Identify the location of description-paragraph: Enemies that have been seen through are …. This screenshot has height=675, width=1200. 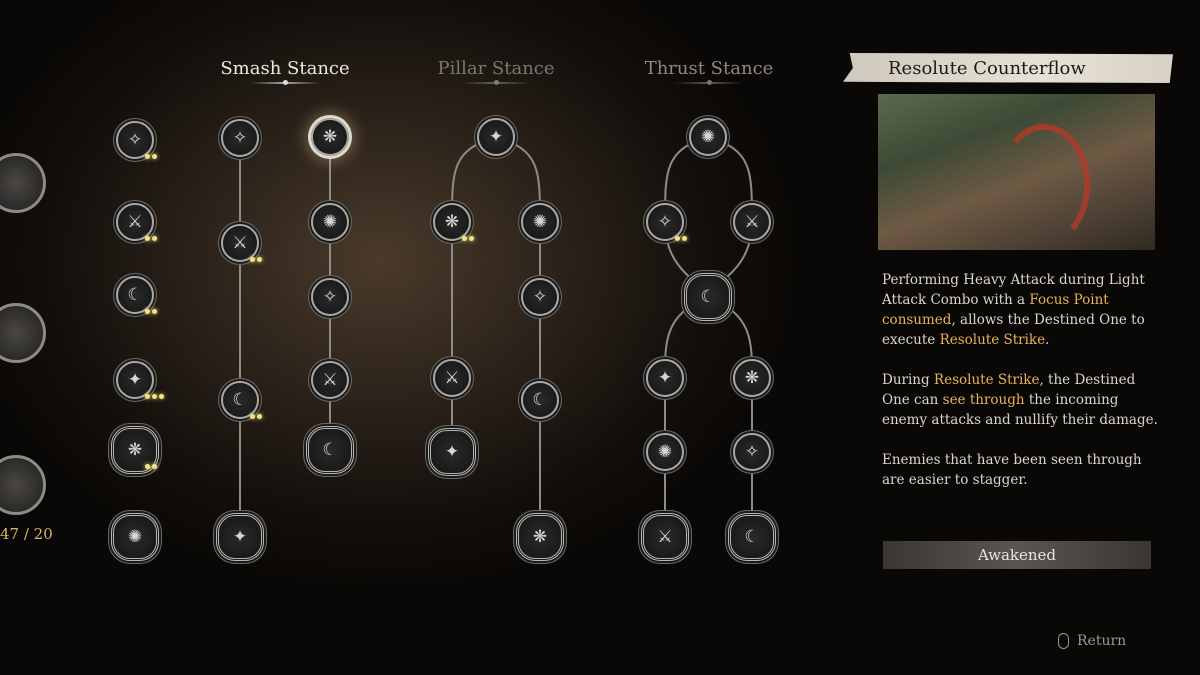
(1022, 470).